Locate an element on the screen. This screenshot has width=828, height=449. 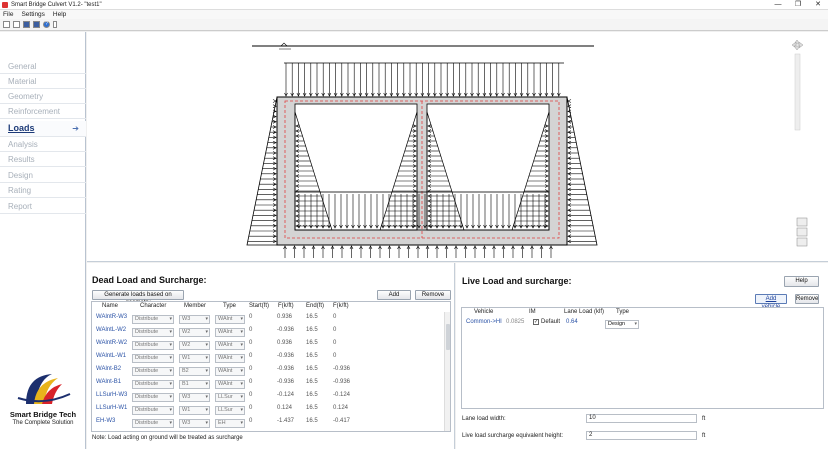
start-force-value: -0.124 is located at coordinates (285, 395).